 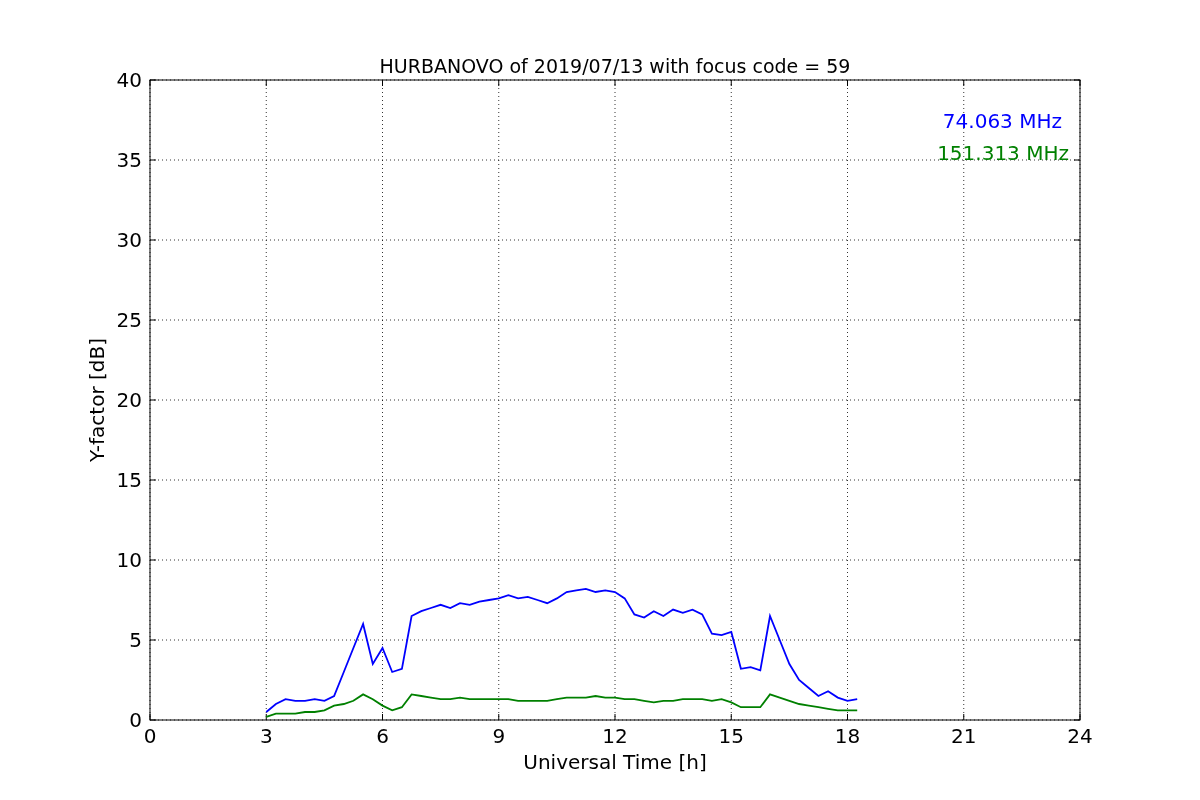 I want to click on tick-label: 20, so click(x=129, y=400).